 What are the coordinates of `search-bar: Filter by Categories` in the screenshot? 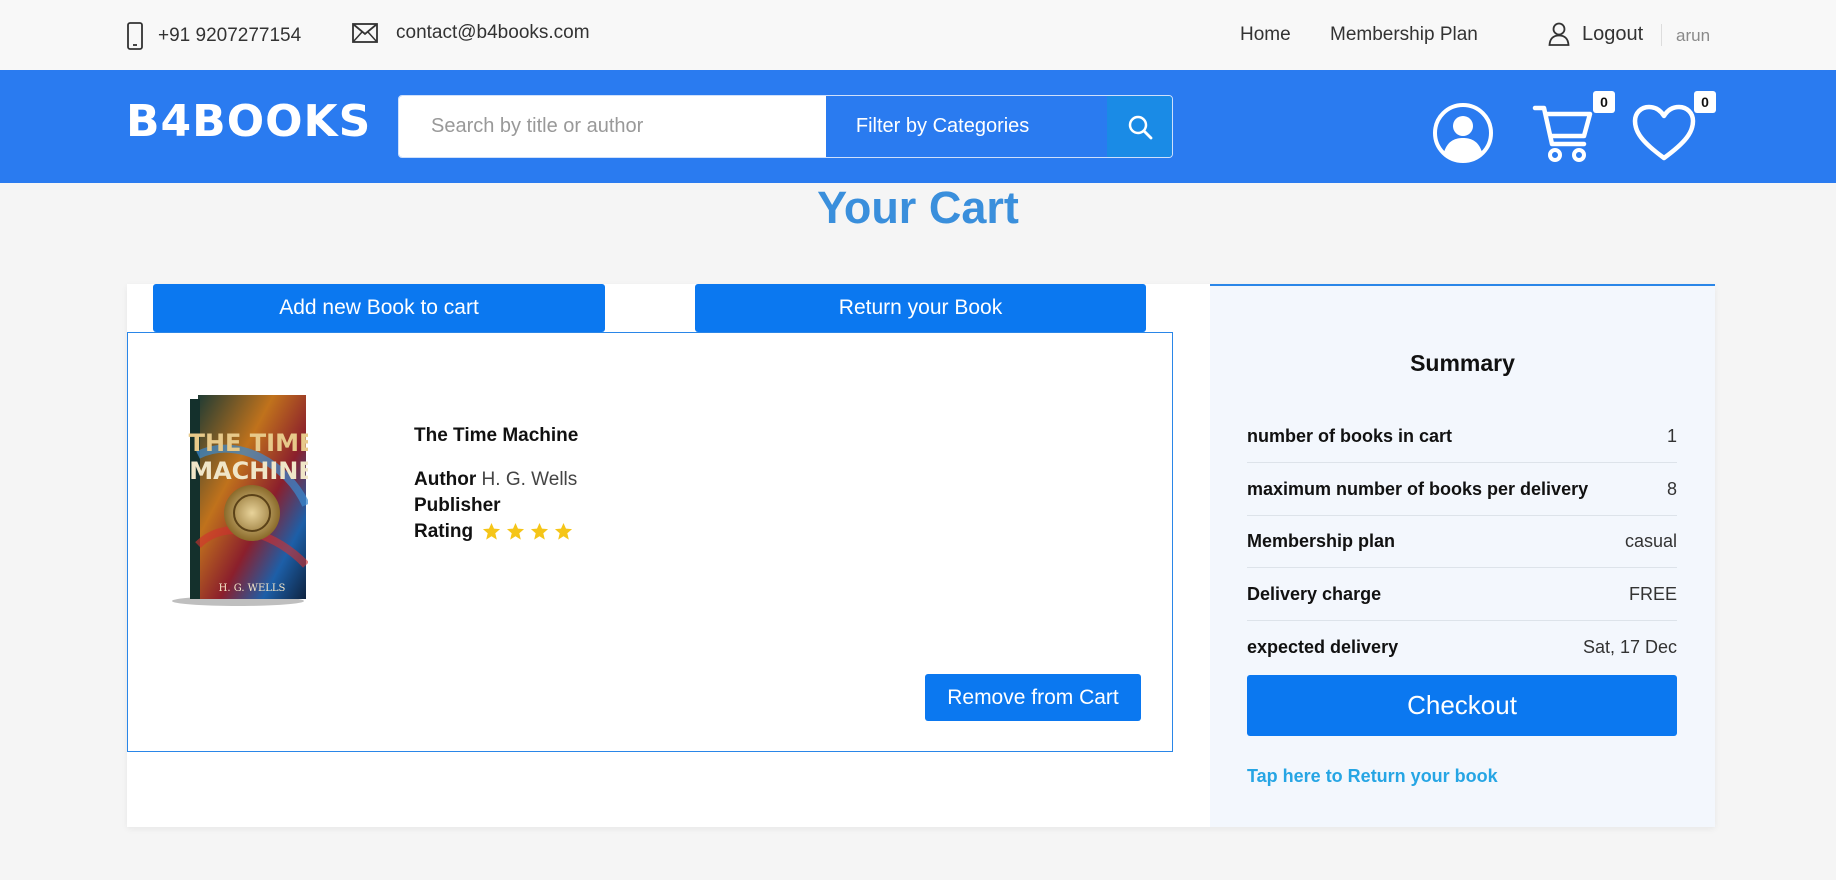 It's located at (785, 126).